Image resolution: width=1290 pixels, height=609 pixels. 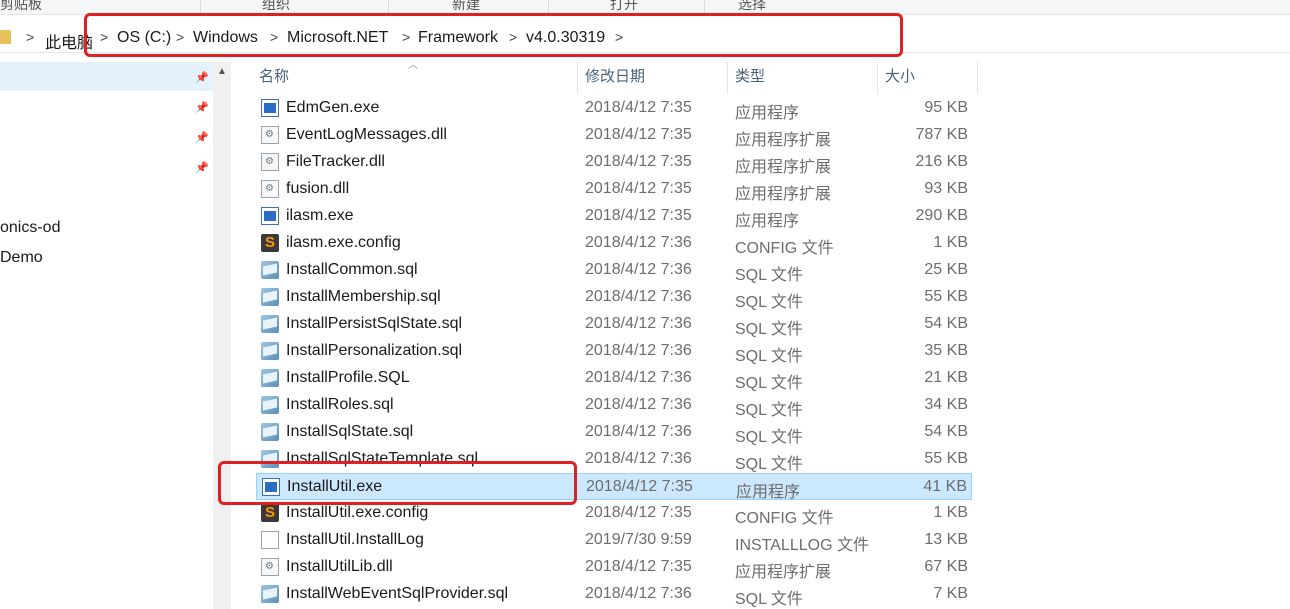 What do you see at coordinates (5, 37) in the screenshot?
I see `folder-icon` at bounding box center [5, 37].